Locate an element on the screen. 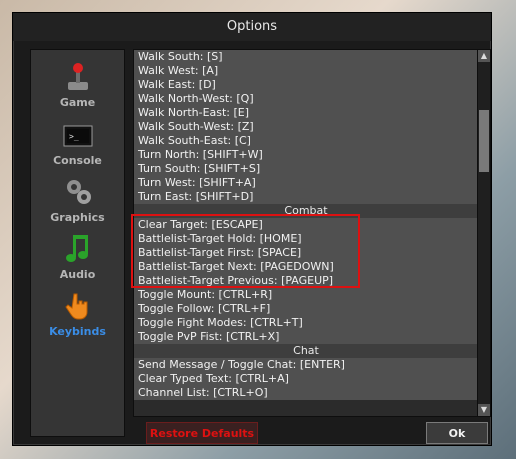 The image size is (516, 459). keybind-row: Walk West: [A] is located at coordinates (306, 71).